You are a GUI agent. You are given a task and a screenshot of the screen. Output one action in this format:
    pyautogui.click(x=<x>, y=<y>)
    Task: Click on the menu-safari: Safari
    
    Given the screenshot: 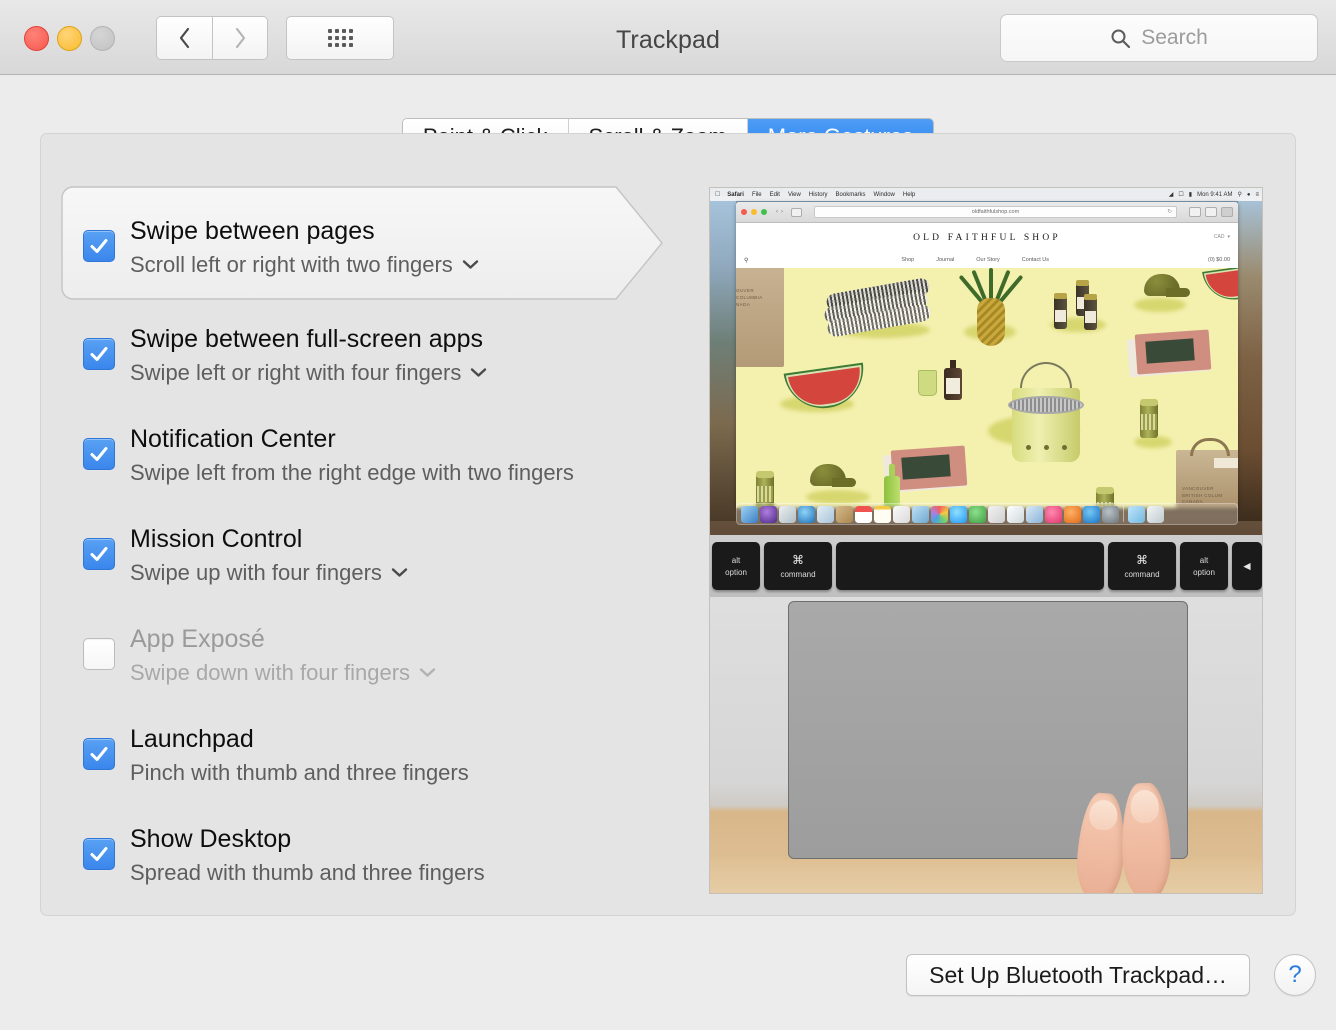 What is the action you would take?
    pyautogui.click(x=733, y=194)
    